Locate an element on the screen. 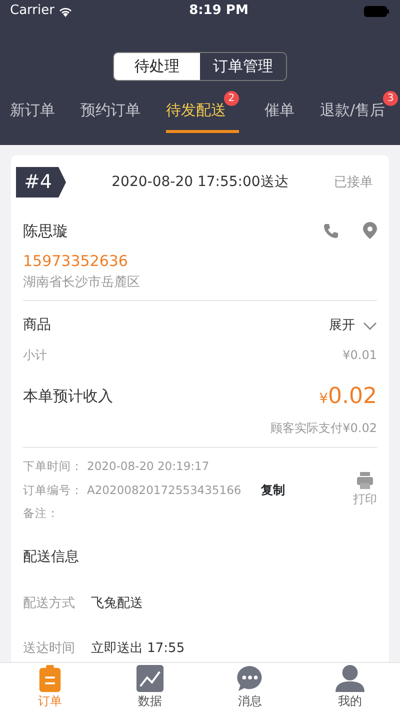  phone-icon is located at coordinates (331, 230).